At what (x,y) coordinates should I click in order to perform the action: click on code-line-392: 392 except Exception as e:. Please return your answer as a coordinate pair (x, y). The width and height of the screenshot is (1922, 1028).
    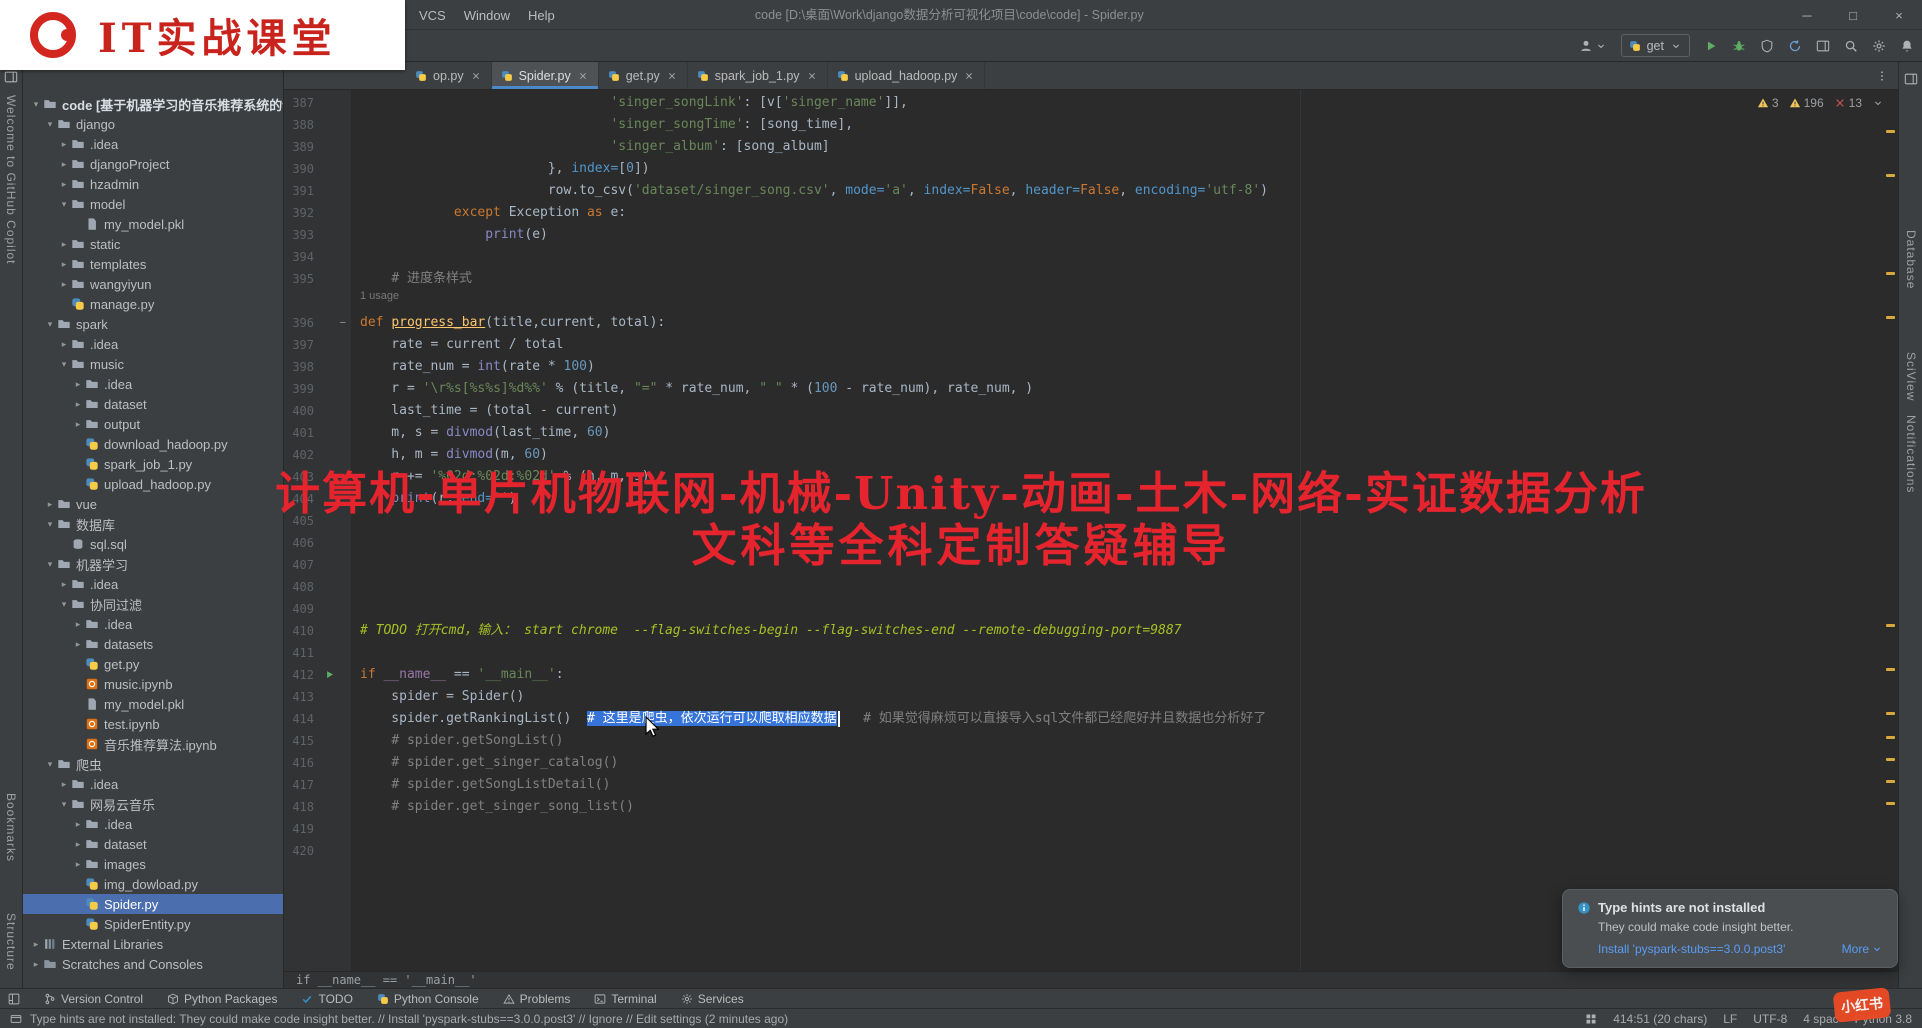
    Looking at the image, I should click on (1091, 213).